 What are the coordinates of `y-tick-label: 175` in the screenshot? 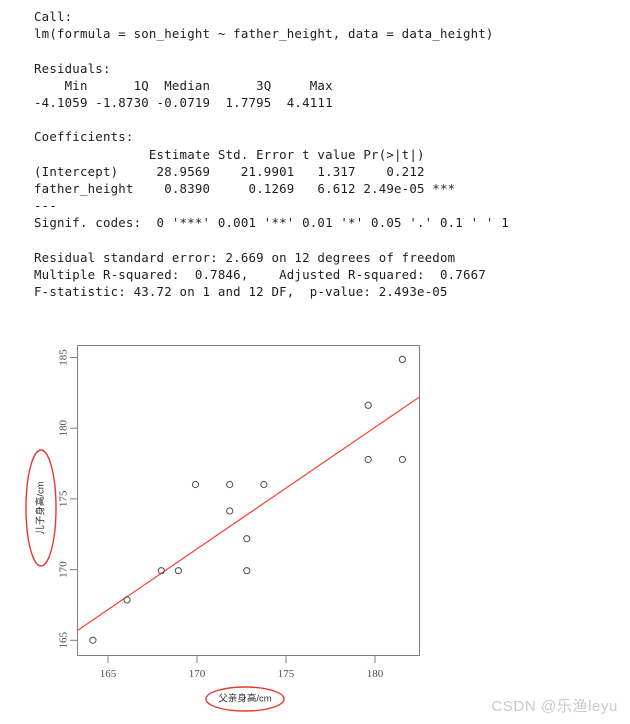 It's located at (64, 498).